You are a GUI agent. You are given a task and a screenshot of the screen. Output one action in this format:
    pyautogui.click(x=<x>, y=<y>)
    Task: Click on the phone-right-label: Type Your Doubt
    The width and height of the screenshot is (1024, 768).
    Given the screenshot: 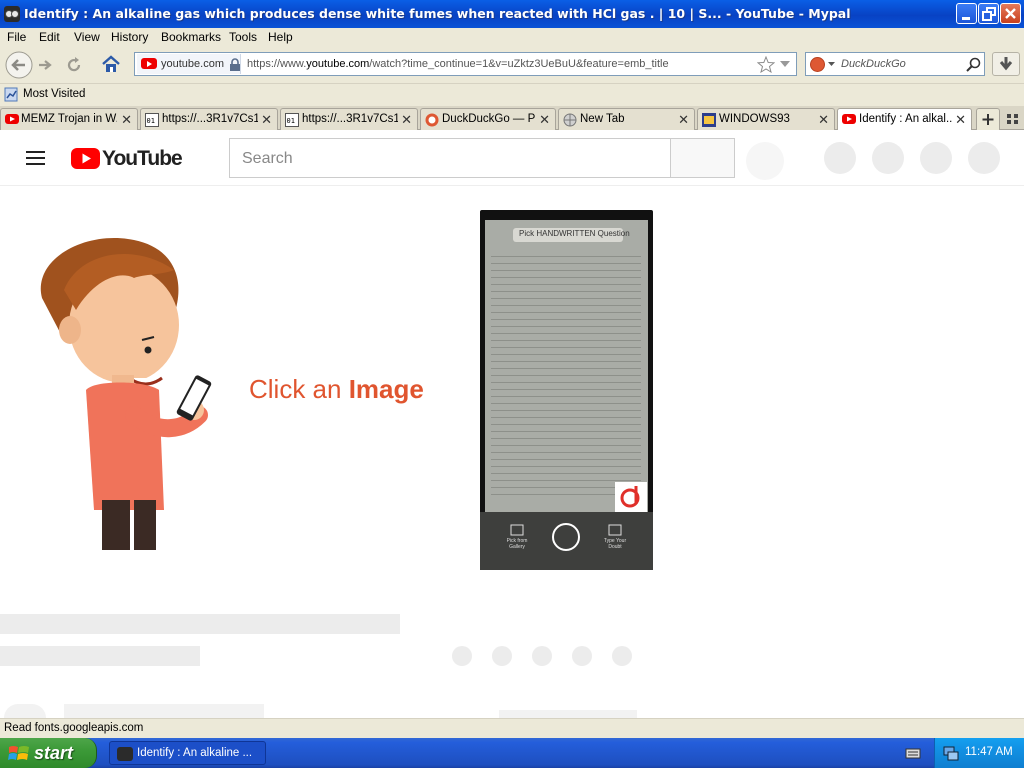 What is the action you would take?
    pyautogui.click(x=615, y=544)
    